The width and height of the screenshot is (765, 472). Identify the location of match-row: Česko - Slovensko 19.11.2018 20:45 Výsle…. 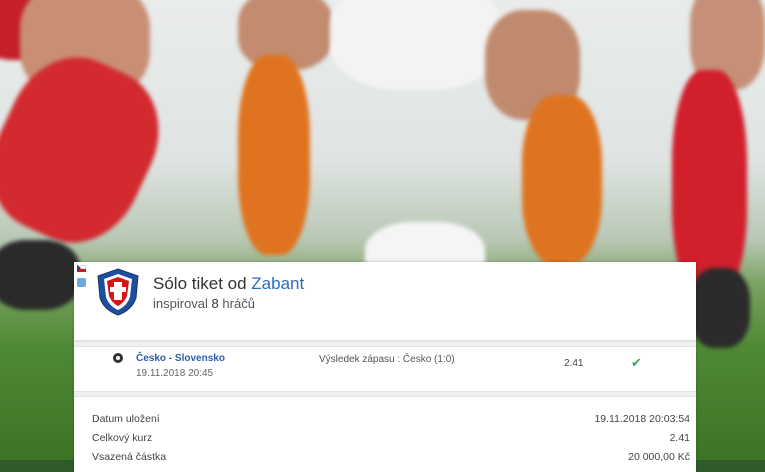
(385, 369).